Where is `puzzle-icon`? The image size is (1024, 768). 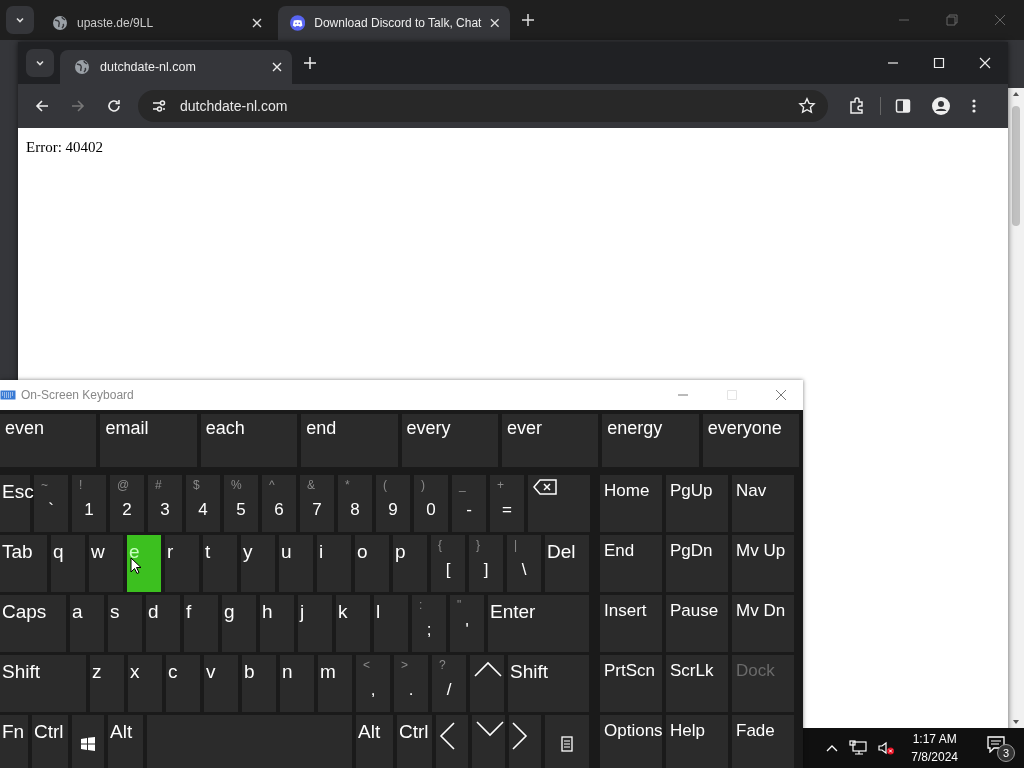 puzzle-icon is located at coordinates (857, 106).